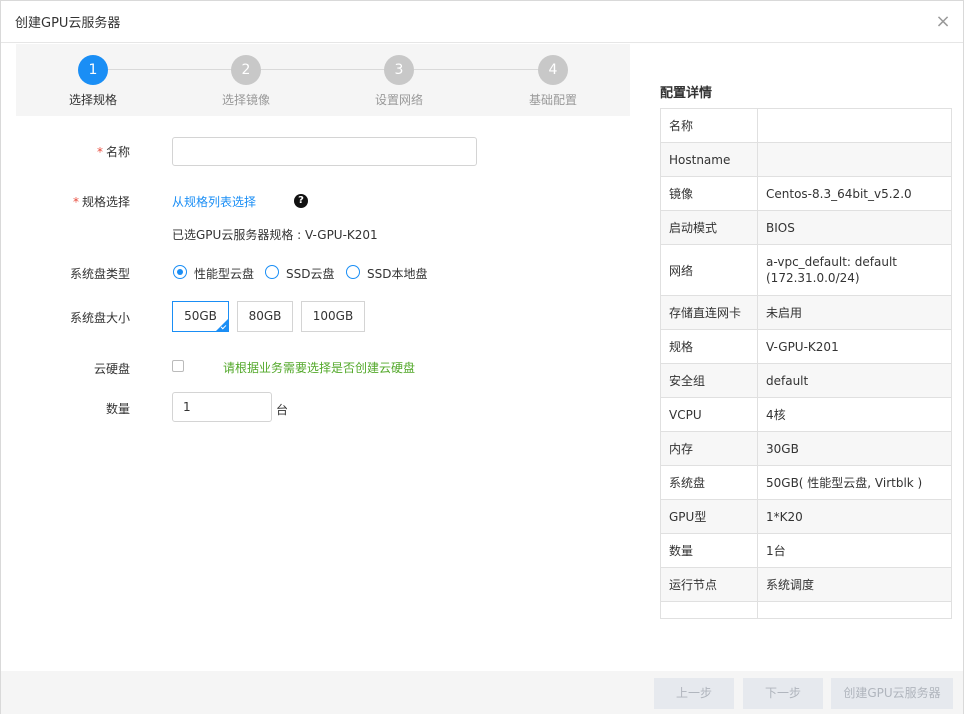  Describe the element at coordinates (101, 202) in the screenshot. I see `spec-label: * 规格选择` at that location.